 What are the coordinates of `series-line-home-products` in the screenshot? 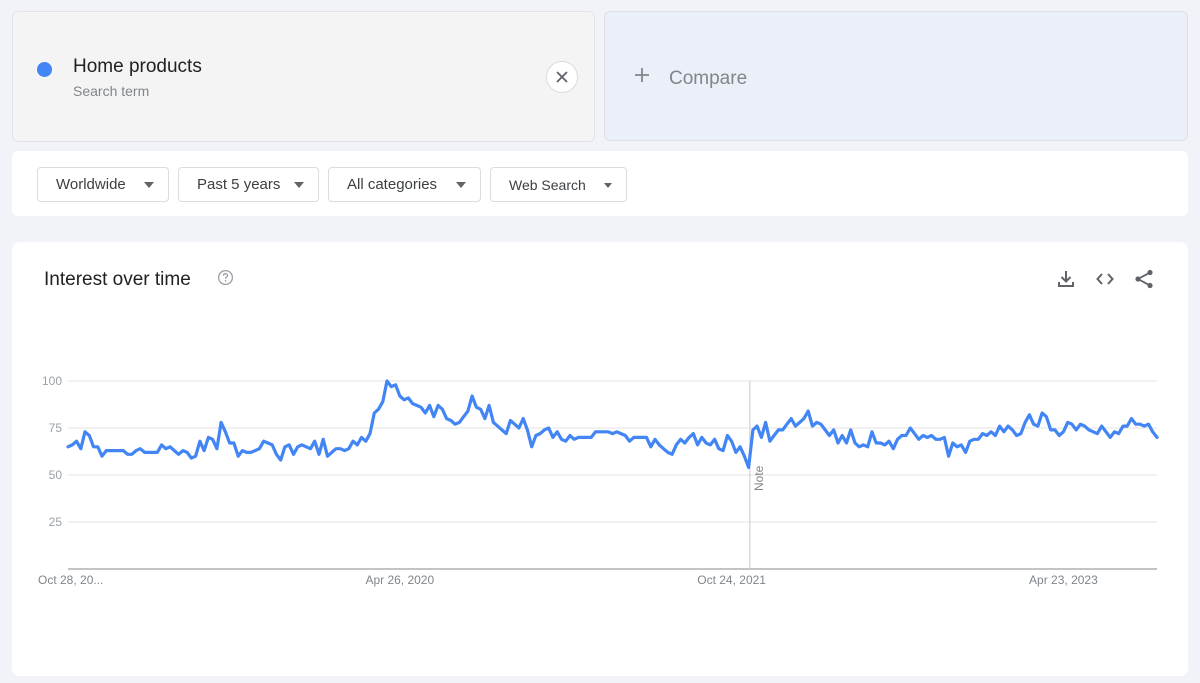 It's located at (612, 424).